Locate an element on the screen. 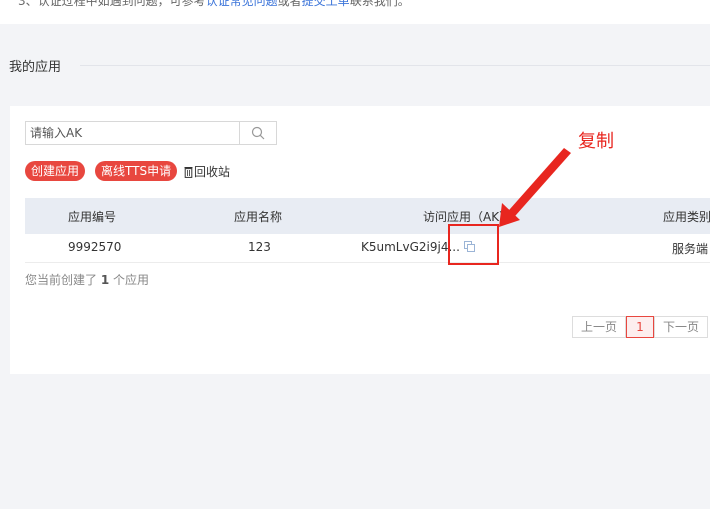 The width and height of the screenshot is (710, 509). copy-highlight-box is located at coordinates (473, 244).